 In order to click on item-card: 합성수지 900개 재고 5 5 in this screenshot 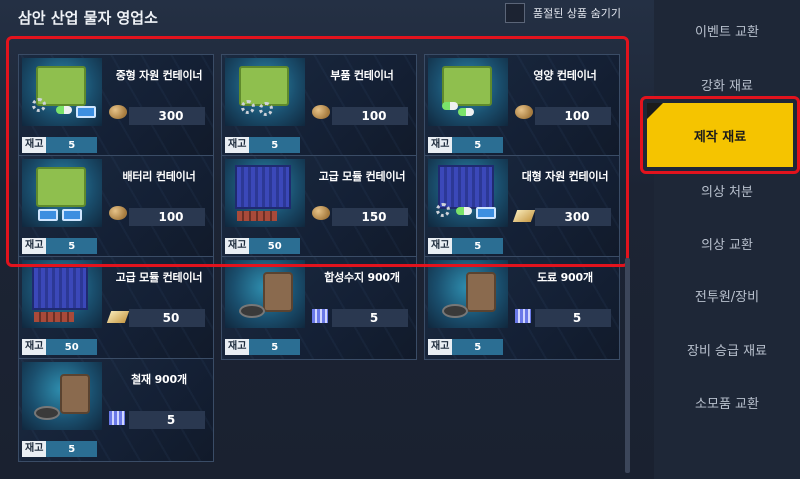, I will do `click(319, 308)`.